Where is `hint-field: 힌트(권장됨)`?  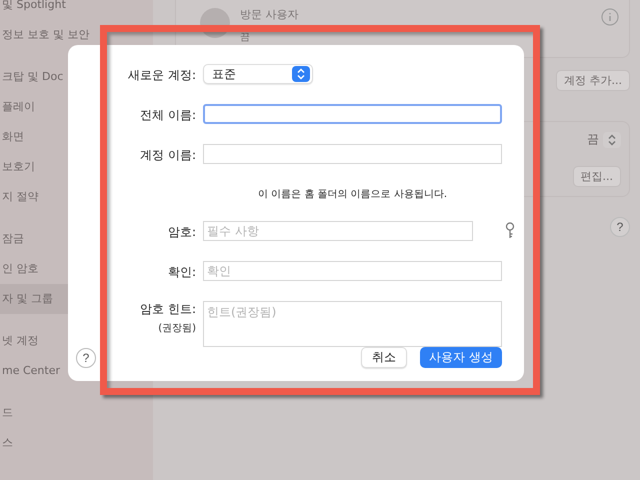
hint-field: 힌트(권장됨) is located at coordinates (352, 324).